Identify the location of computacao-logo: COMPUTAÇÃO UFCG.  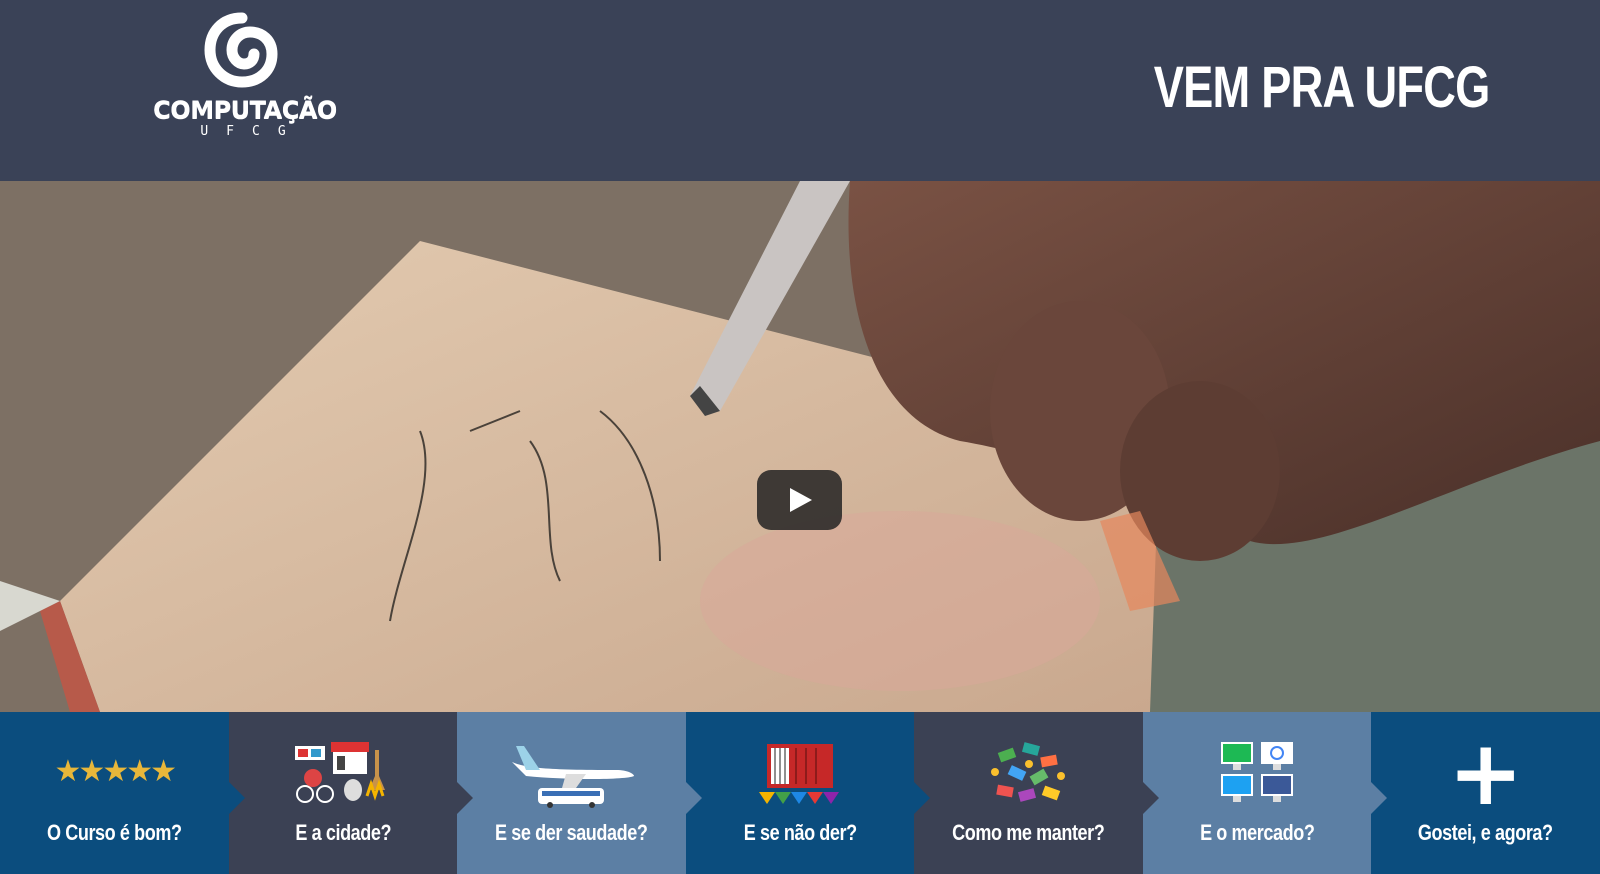
(245, 75).